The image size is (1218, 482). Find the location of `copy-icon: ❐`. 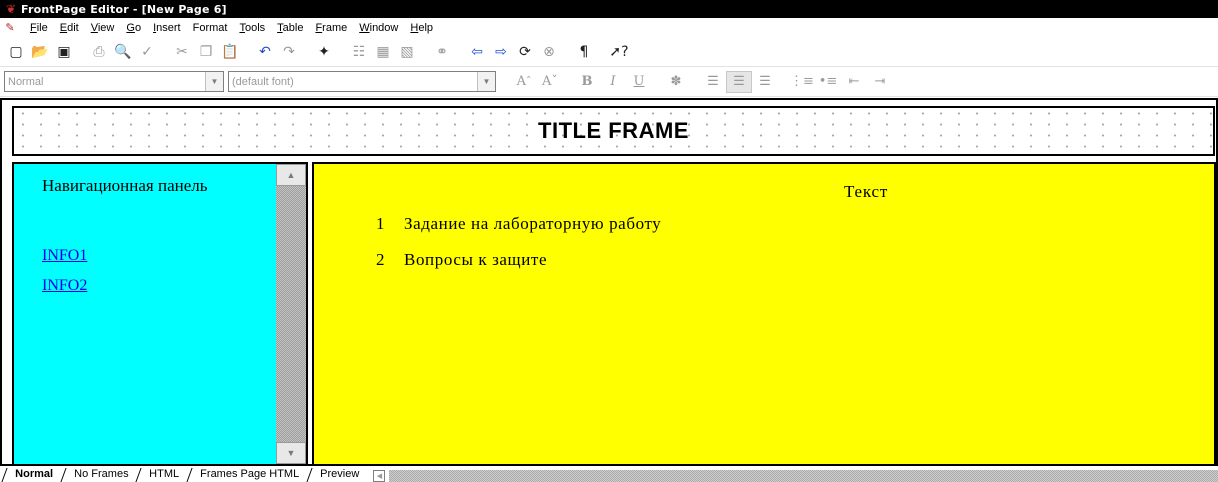

copy-icon: ❐ is located at coordinates (206, 52).